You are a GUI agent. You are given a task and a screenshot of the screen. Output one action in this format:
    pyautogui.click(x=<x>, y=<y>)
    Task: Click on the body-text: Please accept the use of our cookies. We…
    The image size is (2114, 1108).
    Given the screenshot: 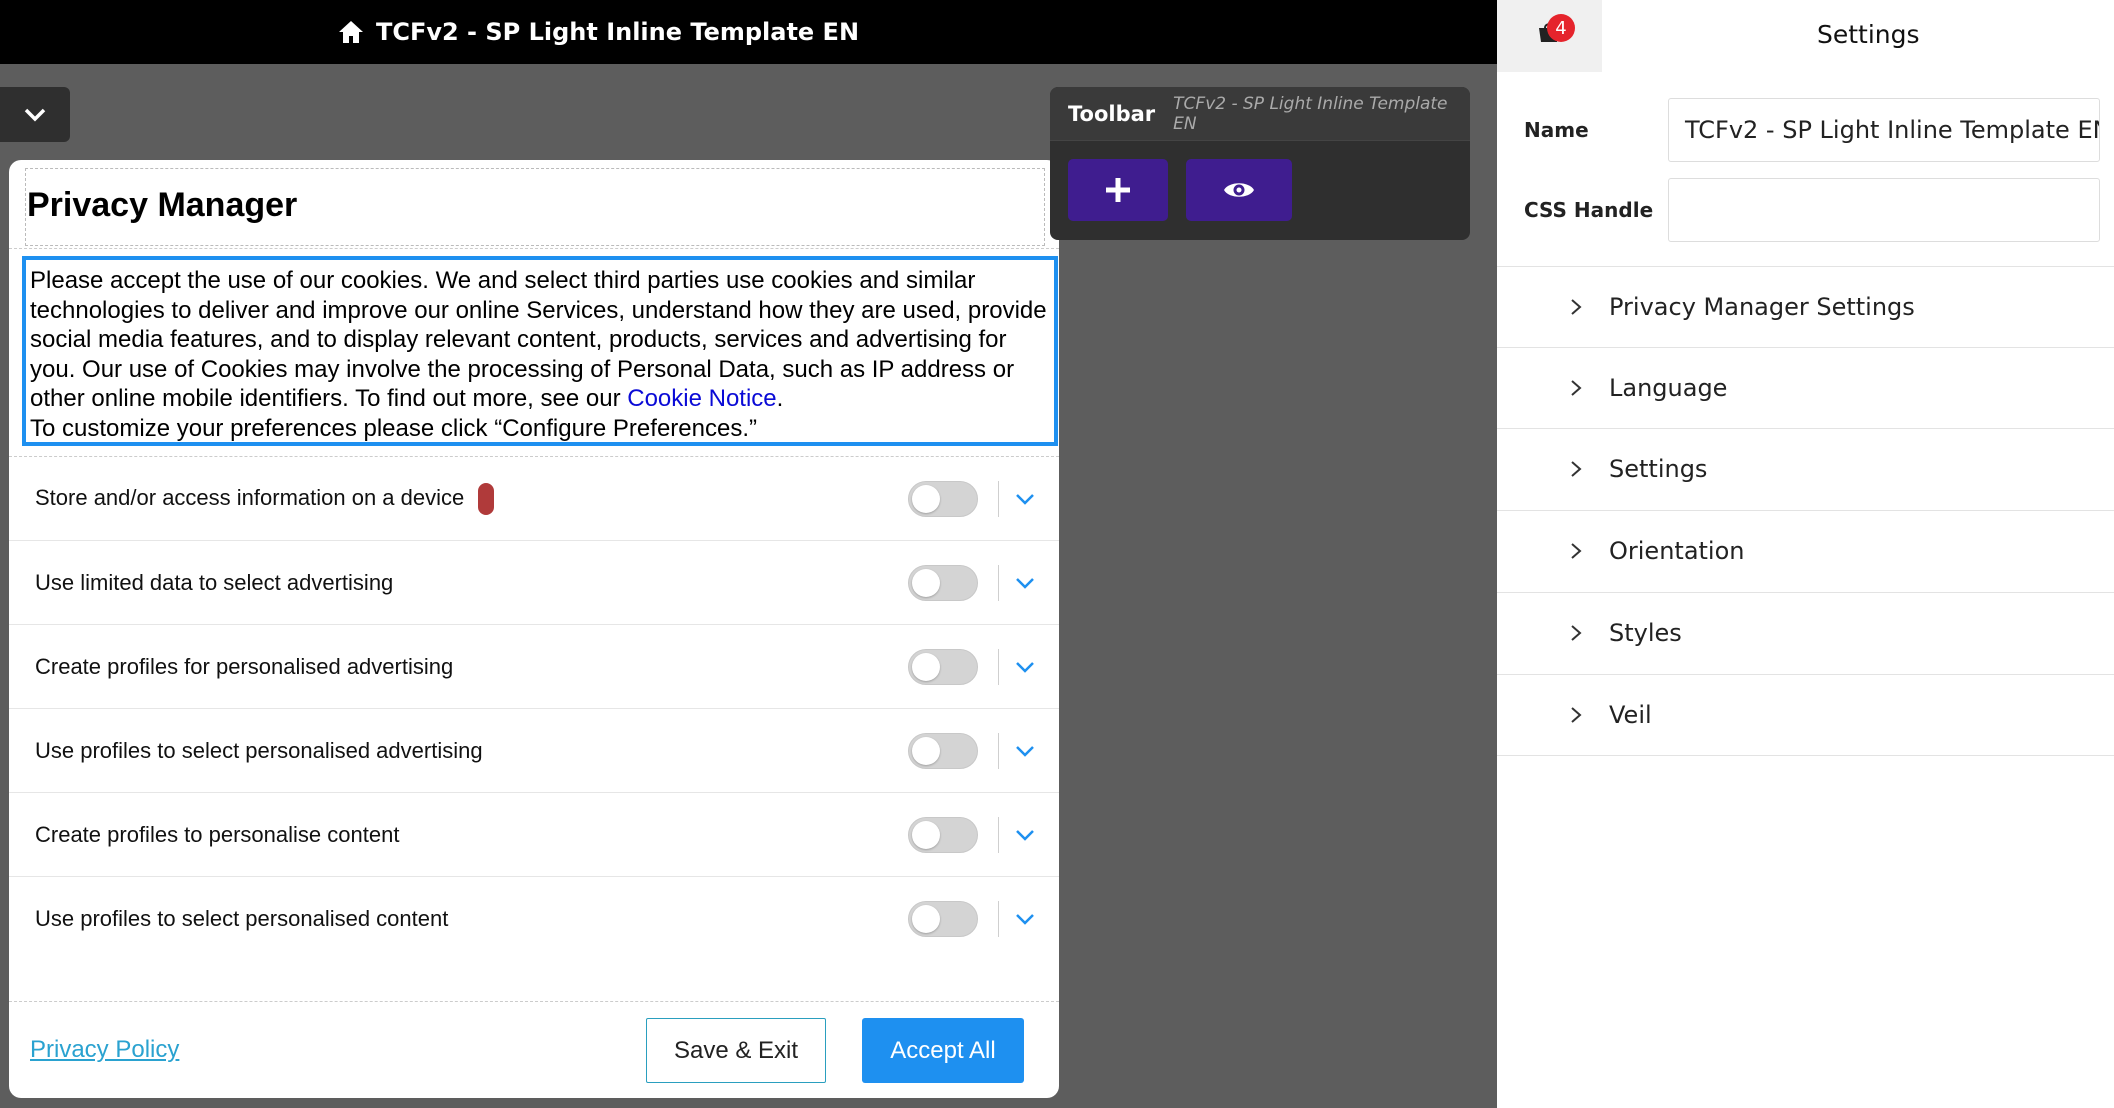 What is the action you would take?
    pyautogui.click(x=538, y=340)
    